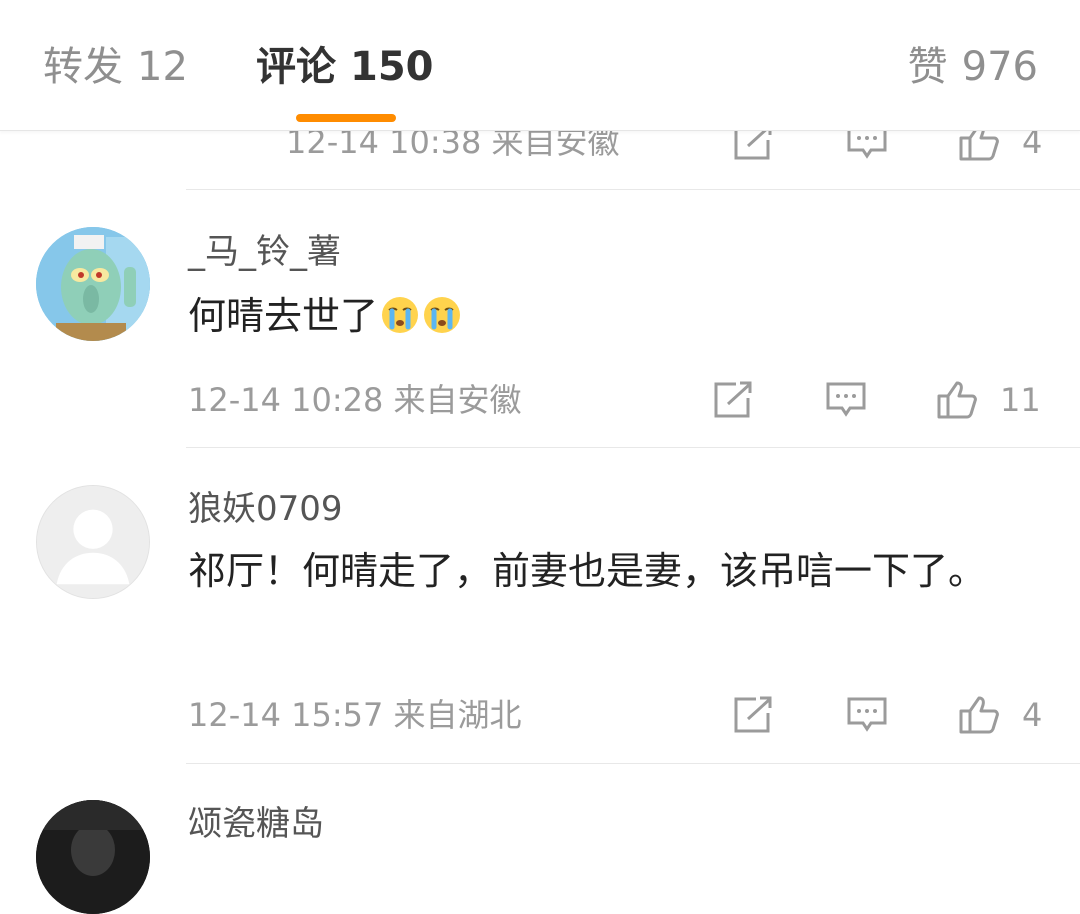 This screenshot has height=914, width=1080. What do you see at coordinates (355, 400) in the screenshot?
I see `comment-time-location: 12-14 10:28 来自安徽` at bounding box center [355, 400].